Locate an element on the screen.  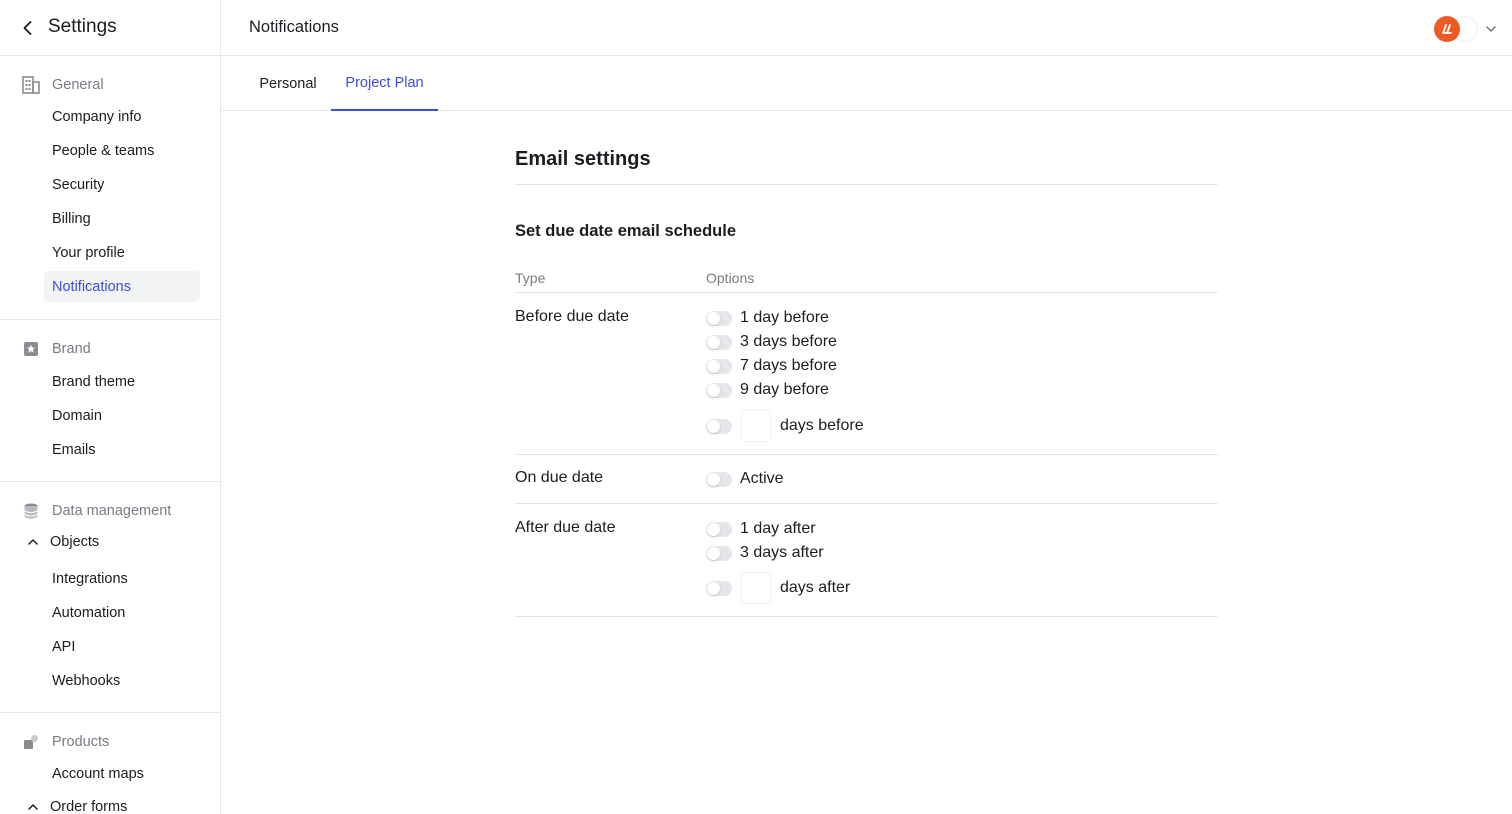
section-title: Email settings is located at coordinates (583, 159).